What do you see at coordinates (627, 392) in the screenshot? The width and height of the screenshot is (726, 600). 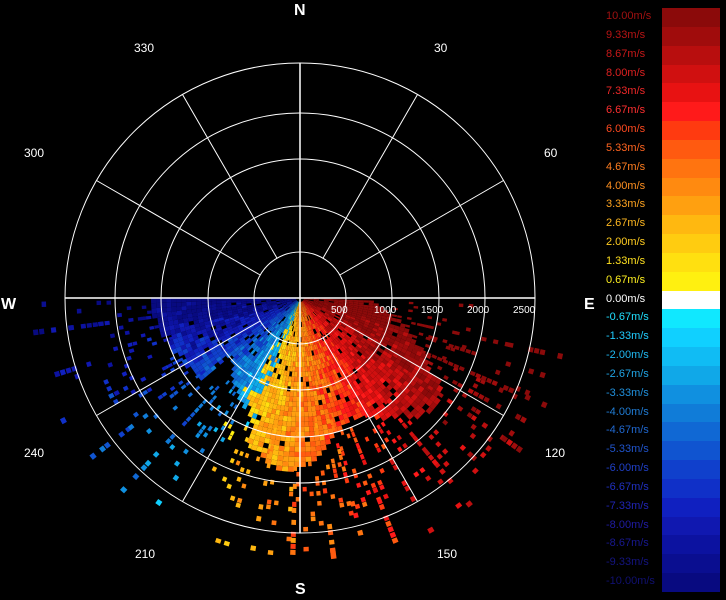 I see `legend-label: -3.33m/s` at bounding box center [627, 392].